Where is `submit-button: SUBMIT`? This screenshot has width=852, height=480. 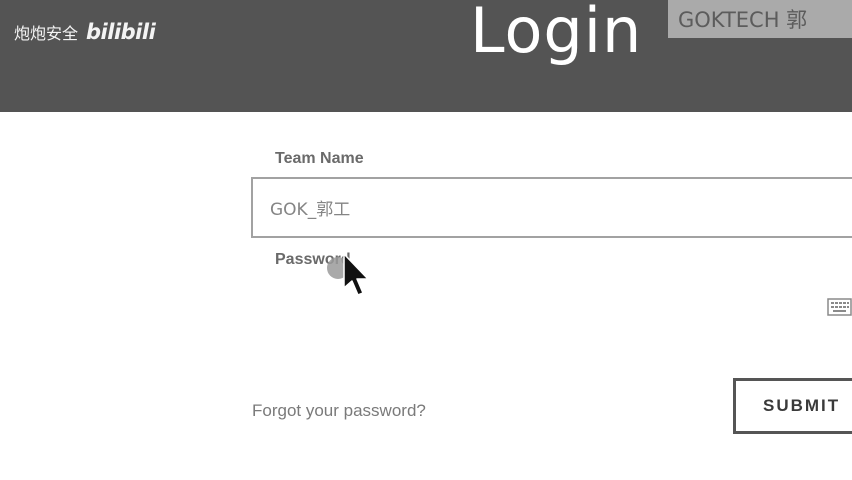 submit-button: SUBMIT is located at coordinates (792, 406).